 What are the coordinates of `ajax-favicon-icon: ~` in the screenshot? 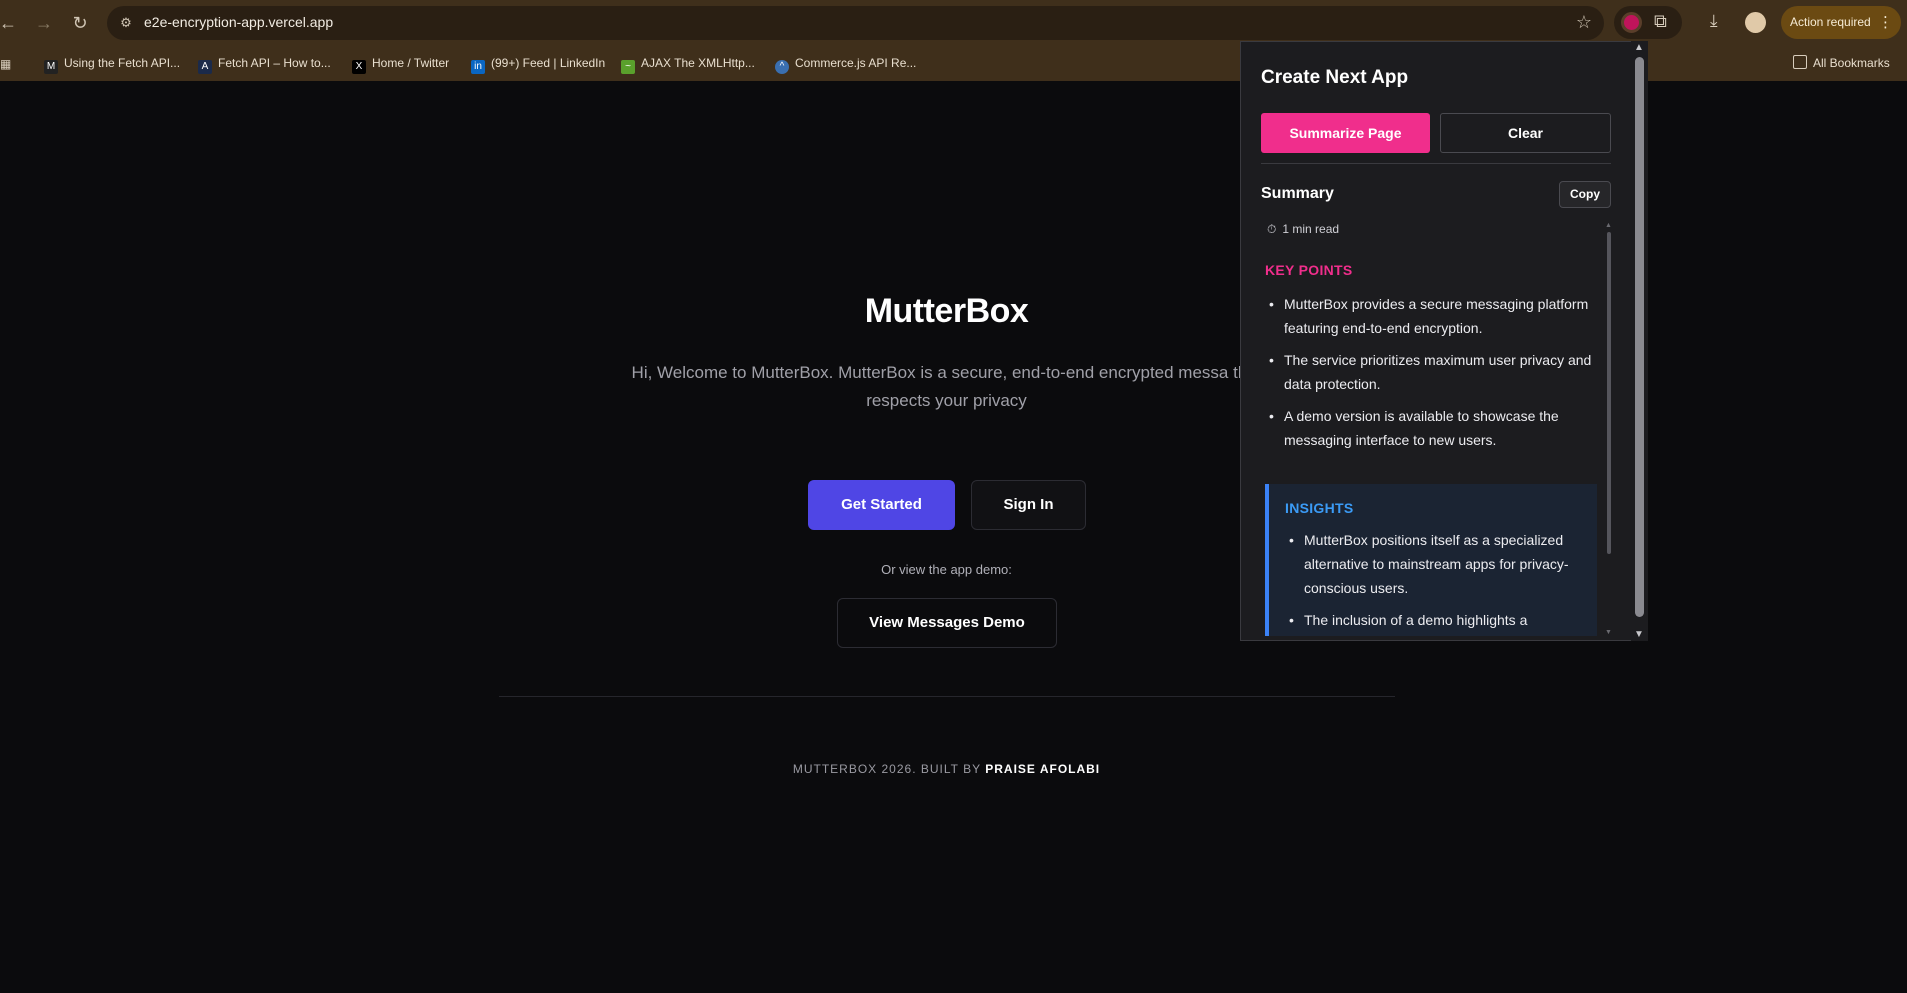 It's located at (628, 67).